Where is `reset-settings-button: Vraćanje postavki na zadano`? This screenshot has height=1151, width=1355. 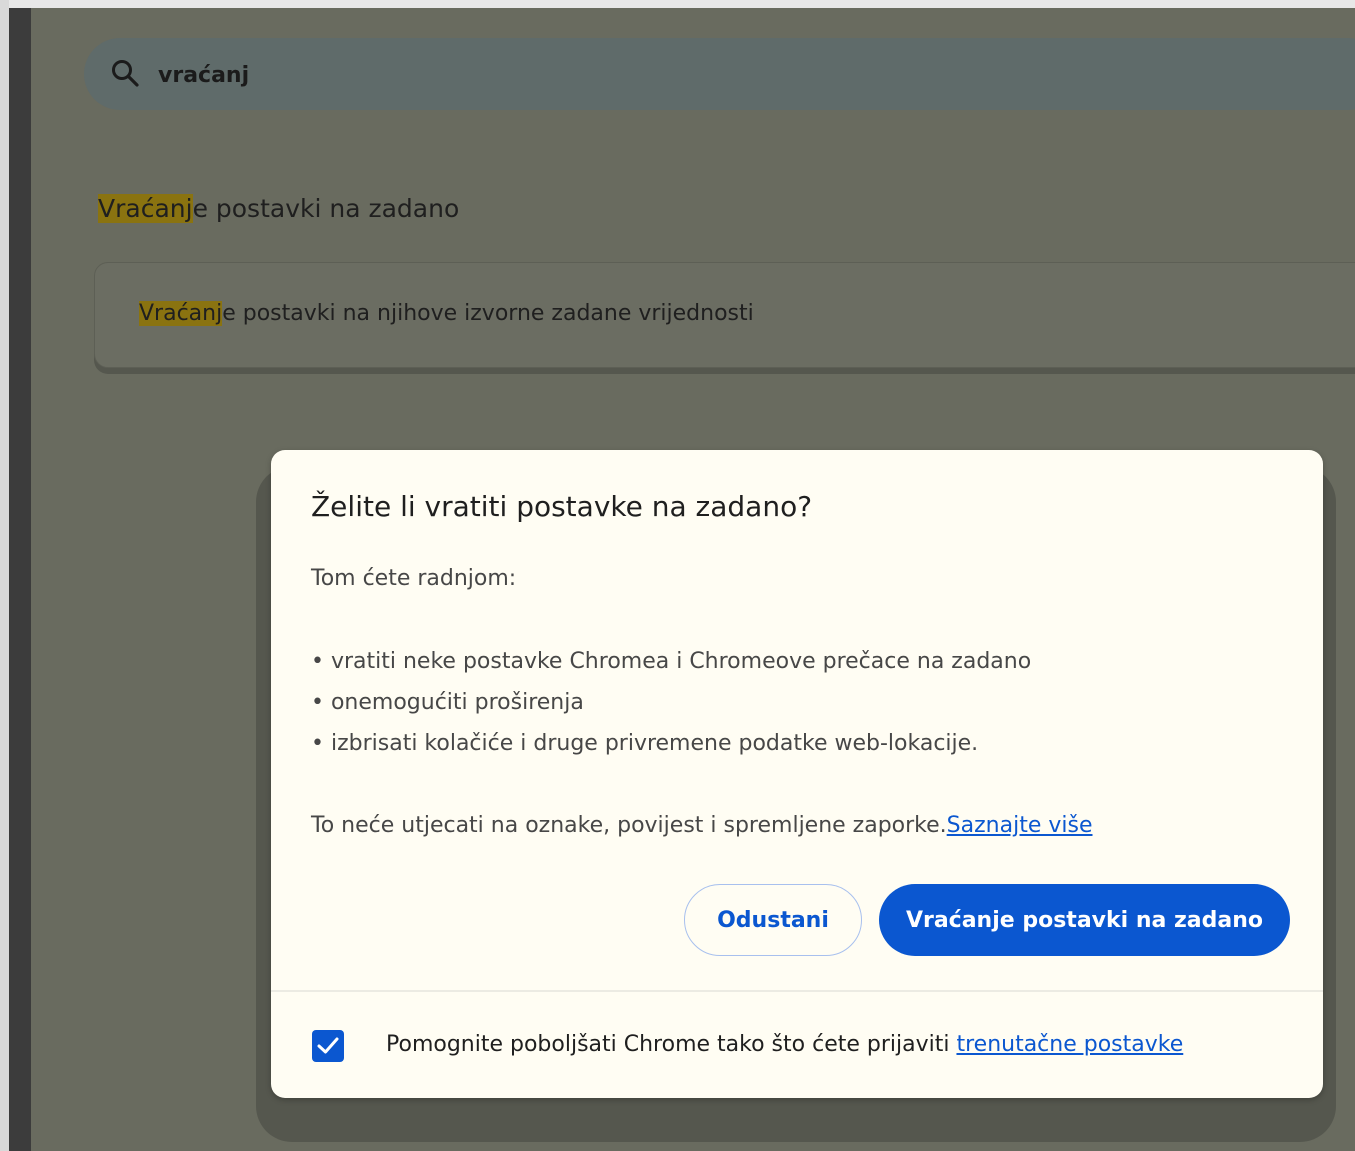
reset-settings-button: Vraćanje postavki na zadano is located at coordinates (1084, 920).